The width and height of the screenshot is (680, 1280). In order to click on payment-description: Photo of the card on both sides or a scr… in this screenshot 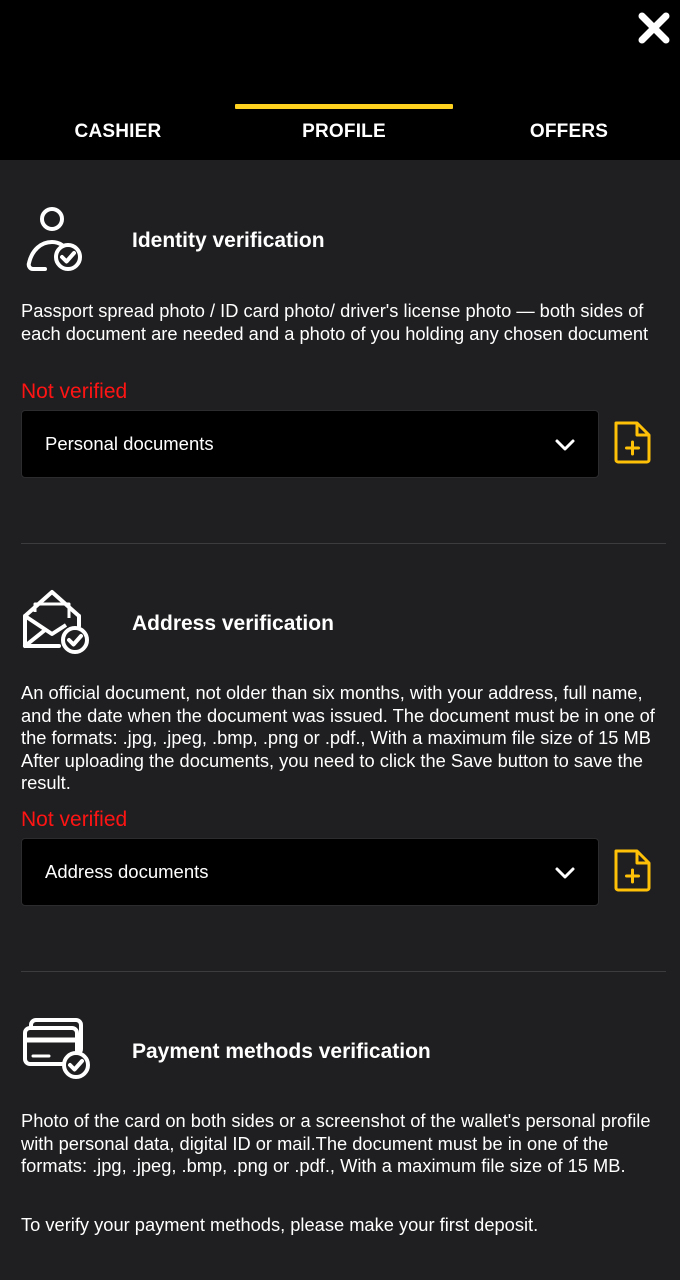, I will do `click(336, 1143)`.